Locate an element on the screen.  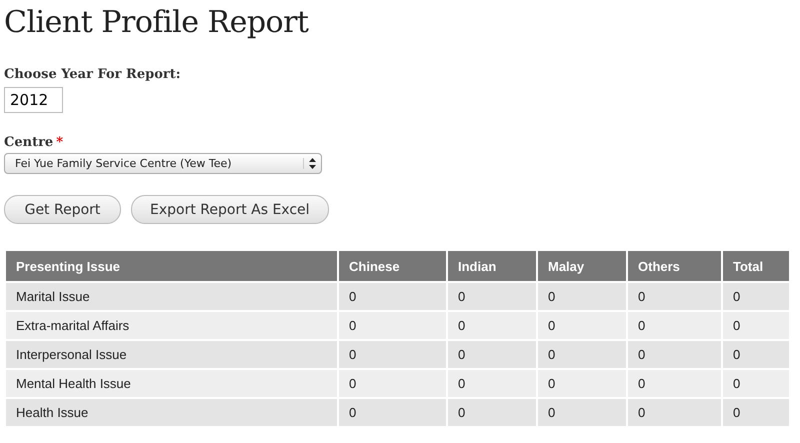
column-header: Indian is located at coordinates (492, 266).